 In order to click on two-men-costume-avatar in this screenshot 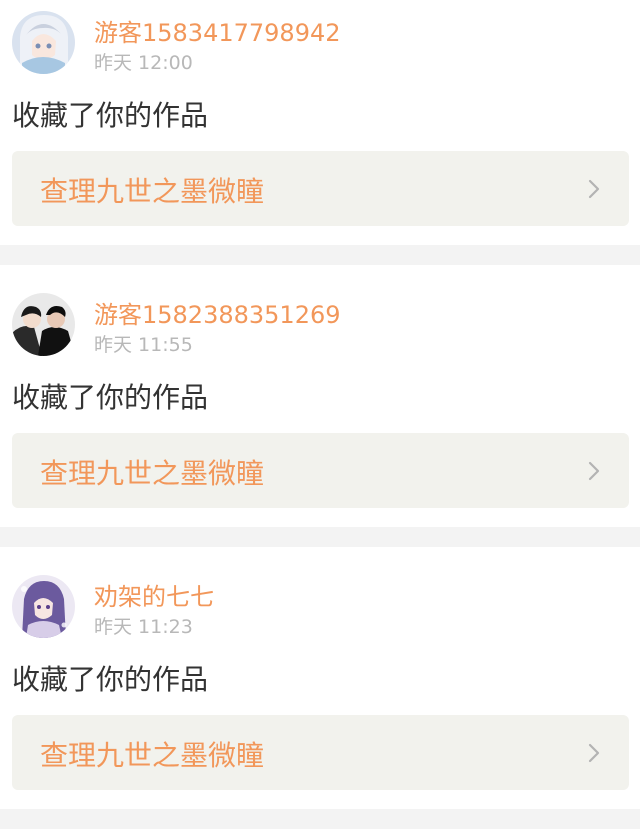, I will do `click(43, 324)`.